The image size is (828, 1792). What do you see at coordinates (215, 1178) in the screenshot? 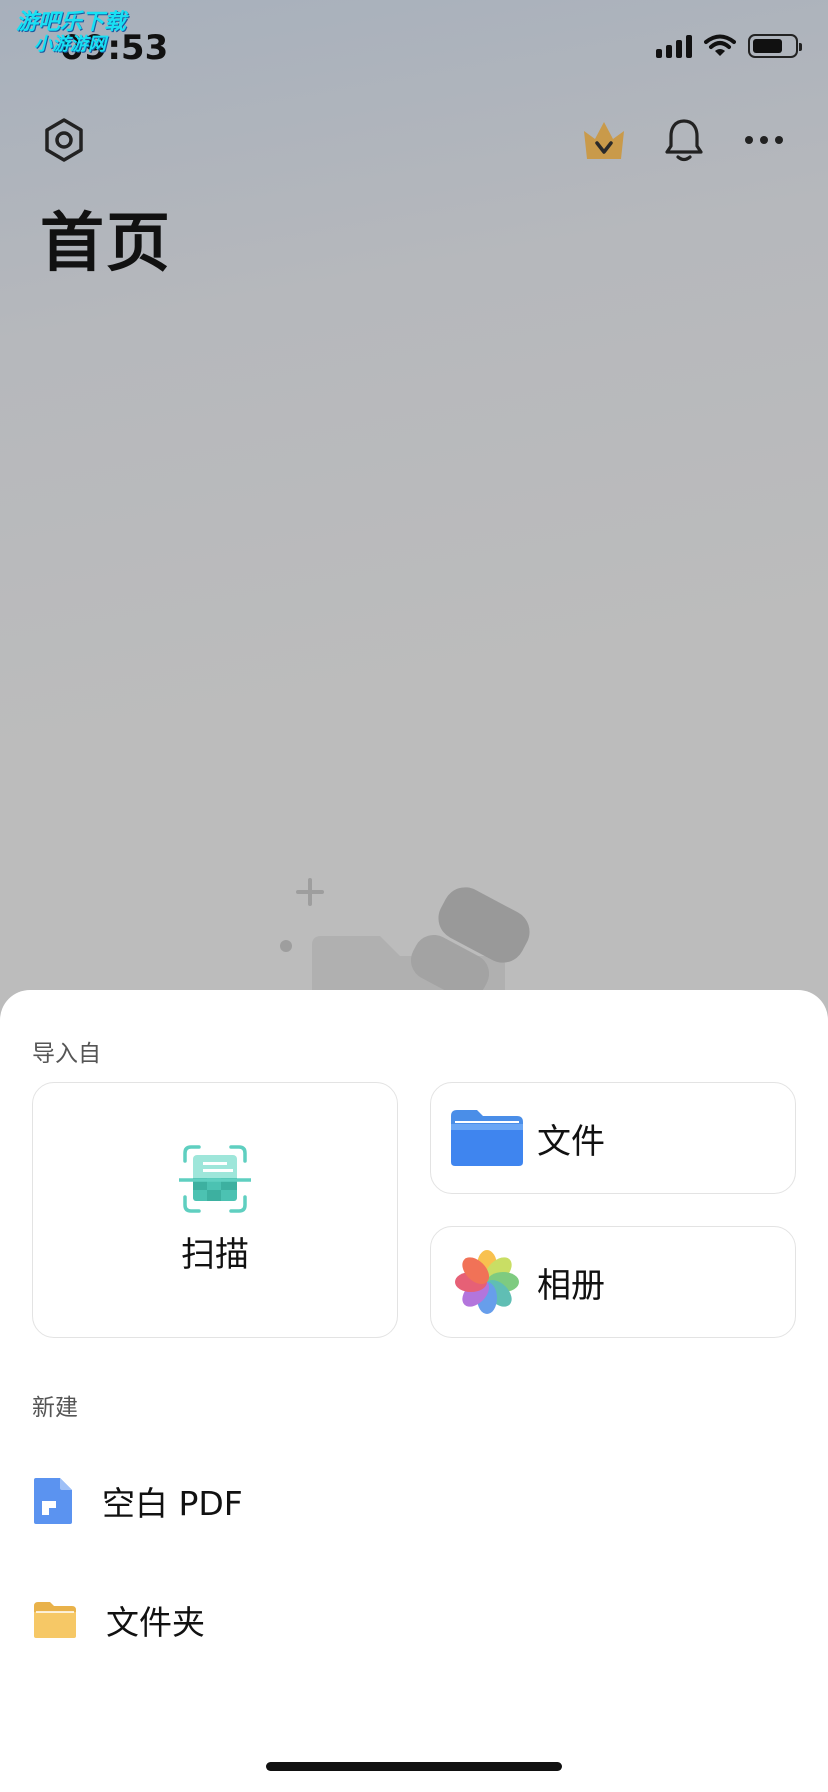
I see `scan-document-icon` at bounding box center [215, 1178].